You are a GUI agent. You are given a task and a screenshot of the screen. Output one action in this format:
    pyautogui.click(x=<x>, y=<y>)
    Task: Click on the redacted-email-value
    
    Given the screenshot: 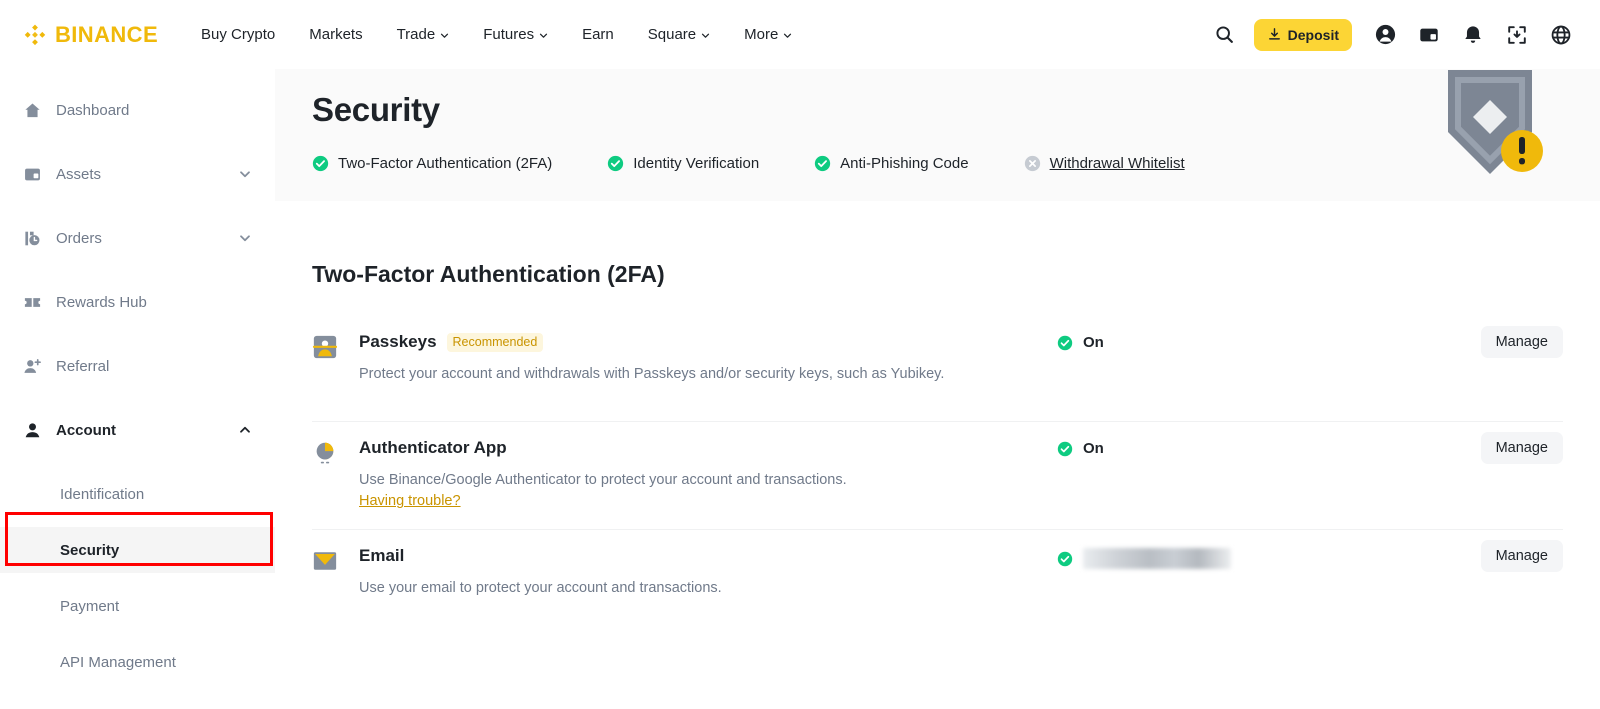 What is the action you would take?
    pyautogui.click(x=1157, y=559)
    